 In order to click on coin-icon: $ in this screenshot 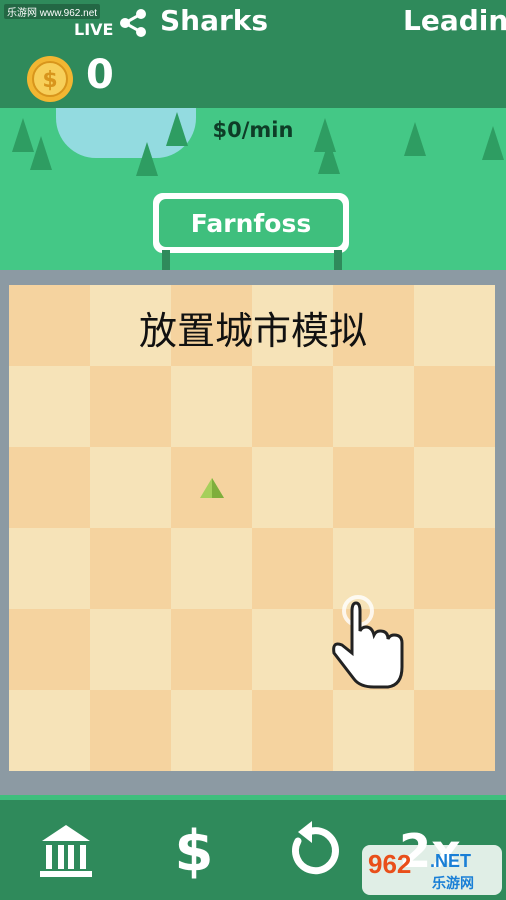, I will do `click(50, 79)`.